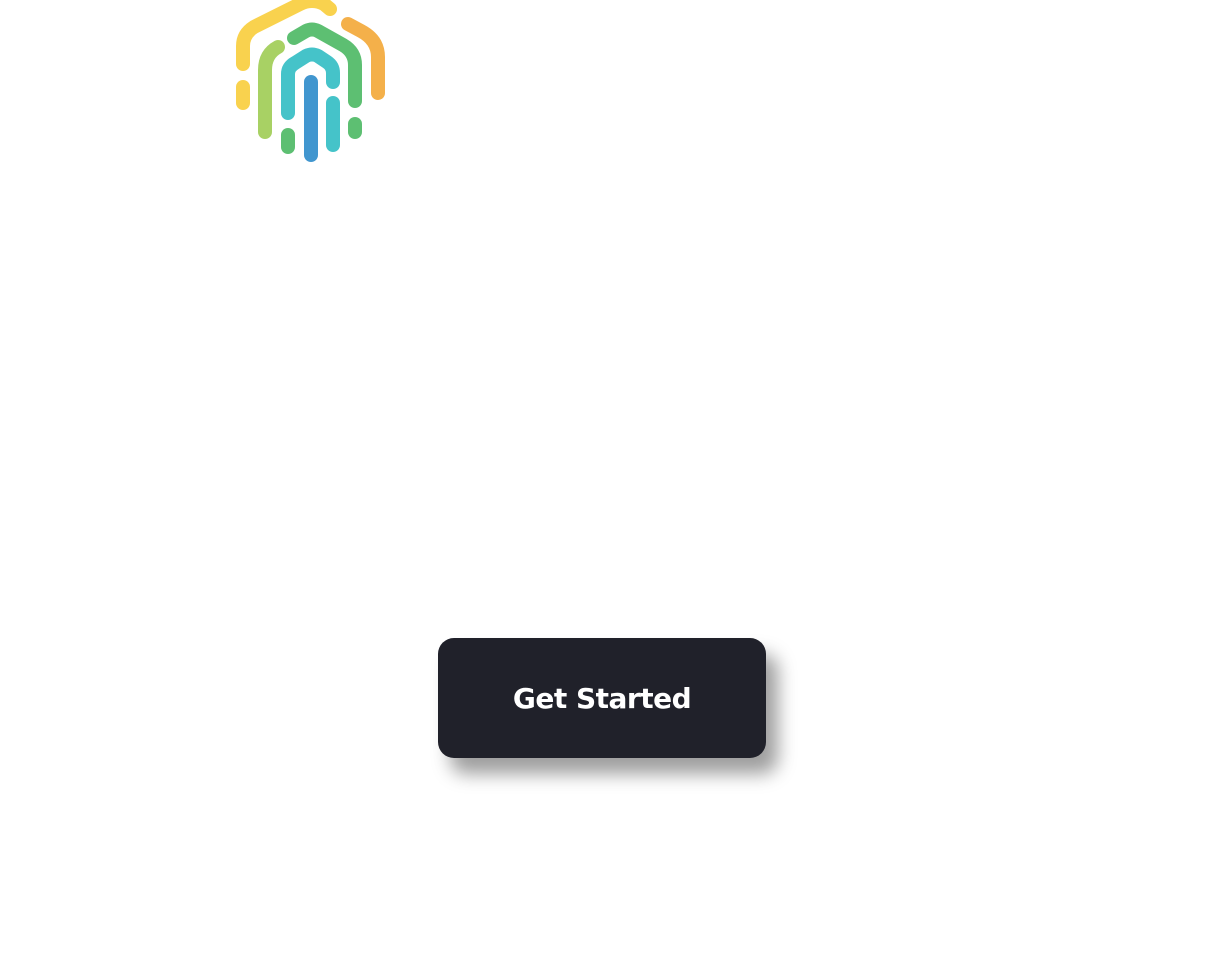  Describe the element at coordinates (271, 89) in the screenshot. I see `logo-stroke-light-green` at that location.